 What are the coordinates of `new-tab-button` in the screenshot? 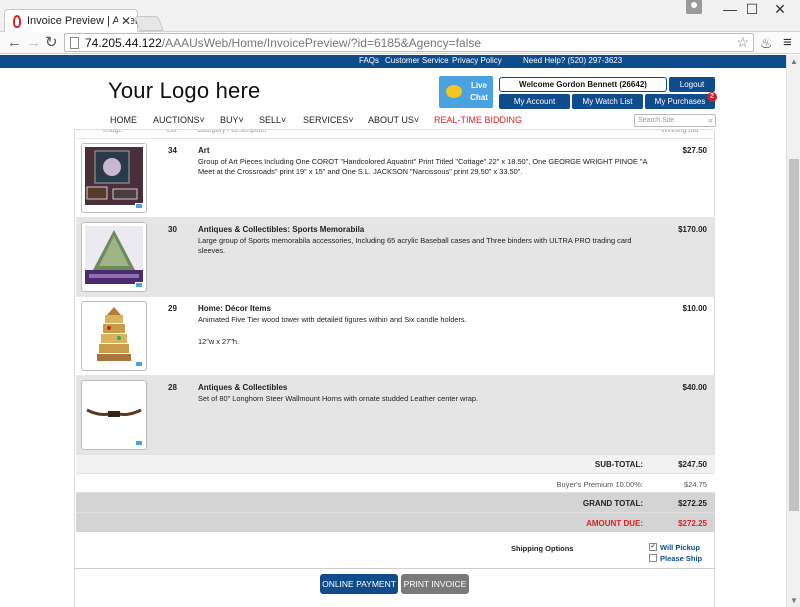 It's located at (149, 23).